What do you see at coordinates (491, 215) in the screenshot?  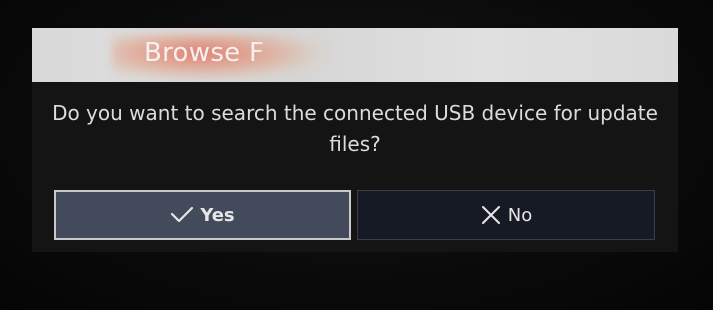 I see `close-icon` at bounding box center [491, 215].